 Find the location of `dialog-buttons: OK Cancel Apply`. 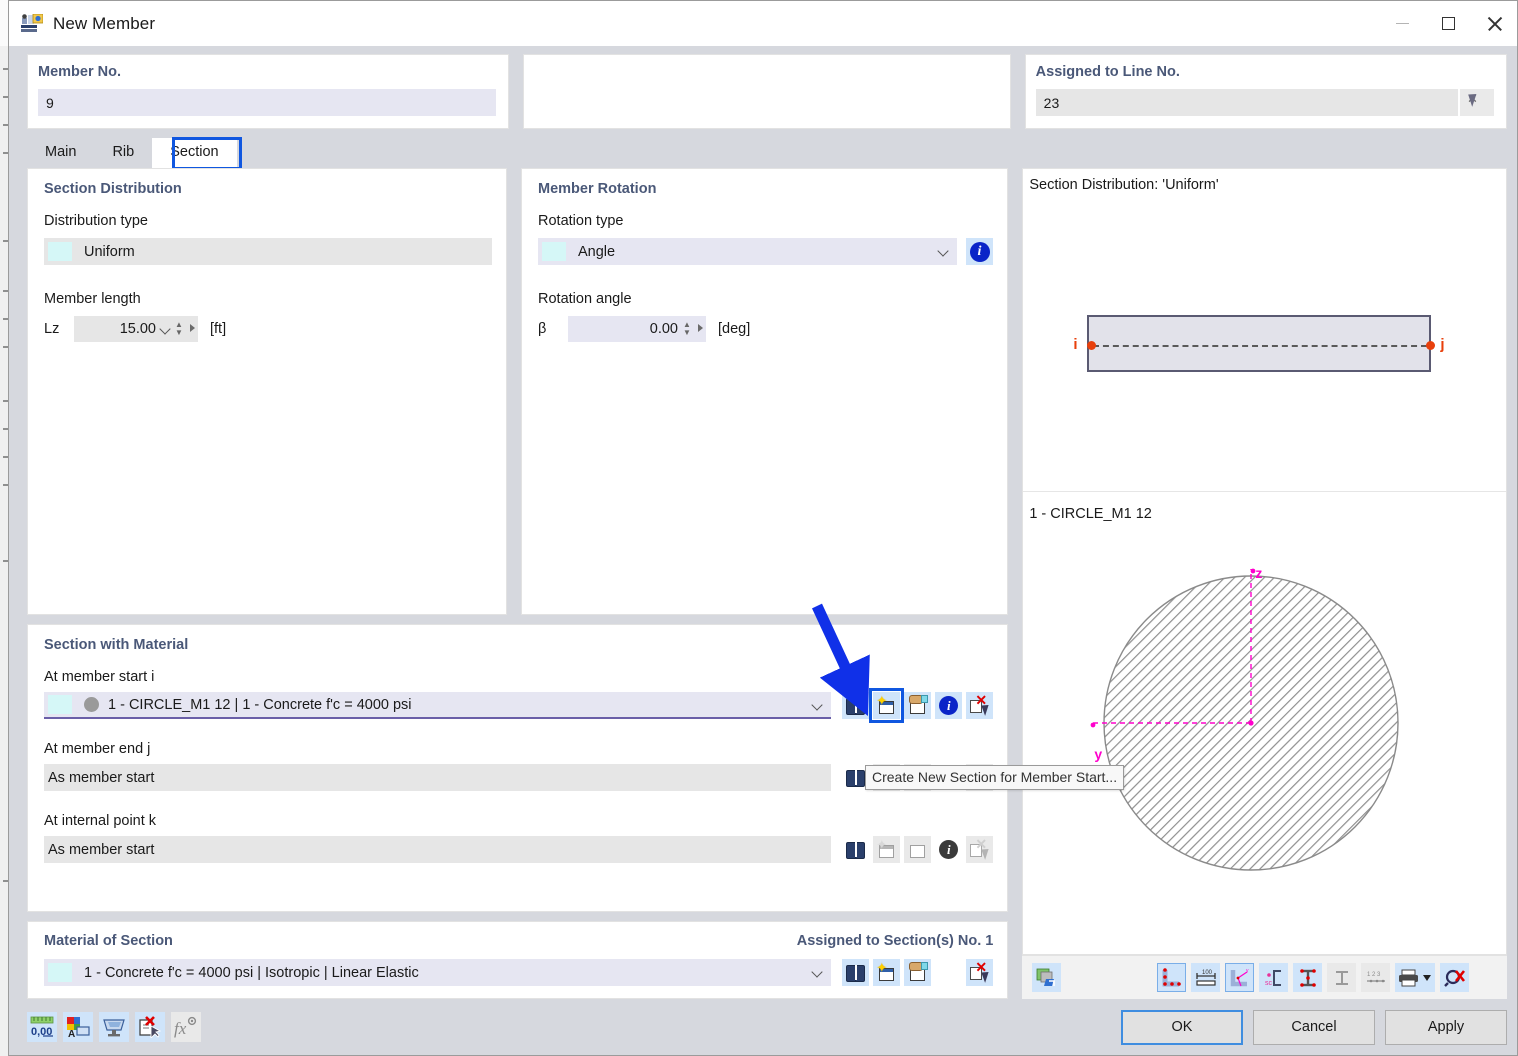

dialog-buttons: OK Cancel Apply is located at coordinates (1314, 1027).